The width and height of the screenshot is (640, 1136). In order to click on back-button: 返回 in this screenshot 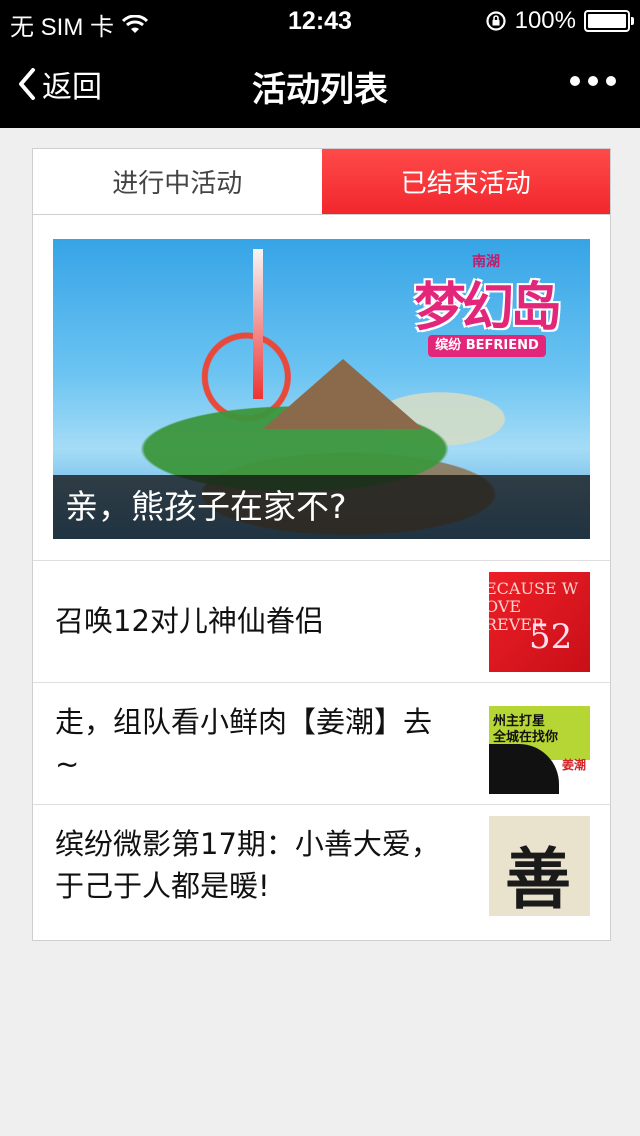, I will do `click(60, 84)`.